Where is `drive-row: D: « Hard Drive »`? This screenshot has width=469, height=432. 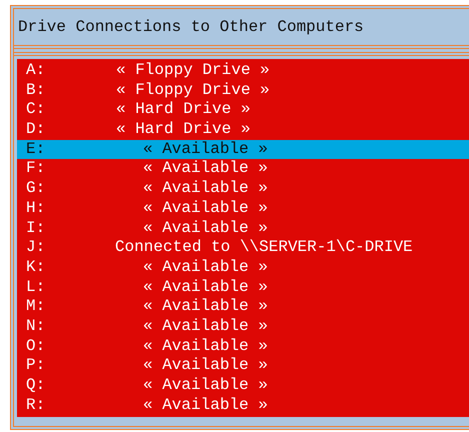 drive-row: D: « Hard Drive » is located at coordinates (243, 130).